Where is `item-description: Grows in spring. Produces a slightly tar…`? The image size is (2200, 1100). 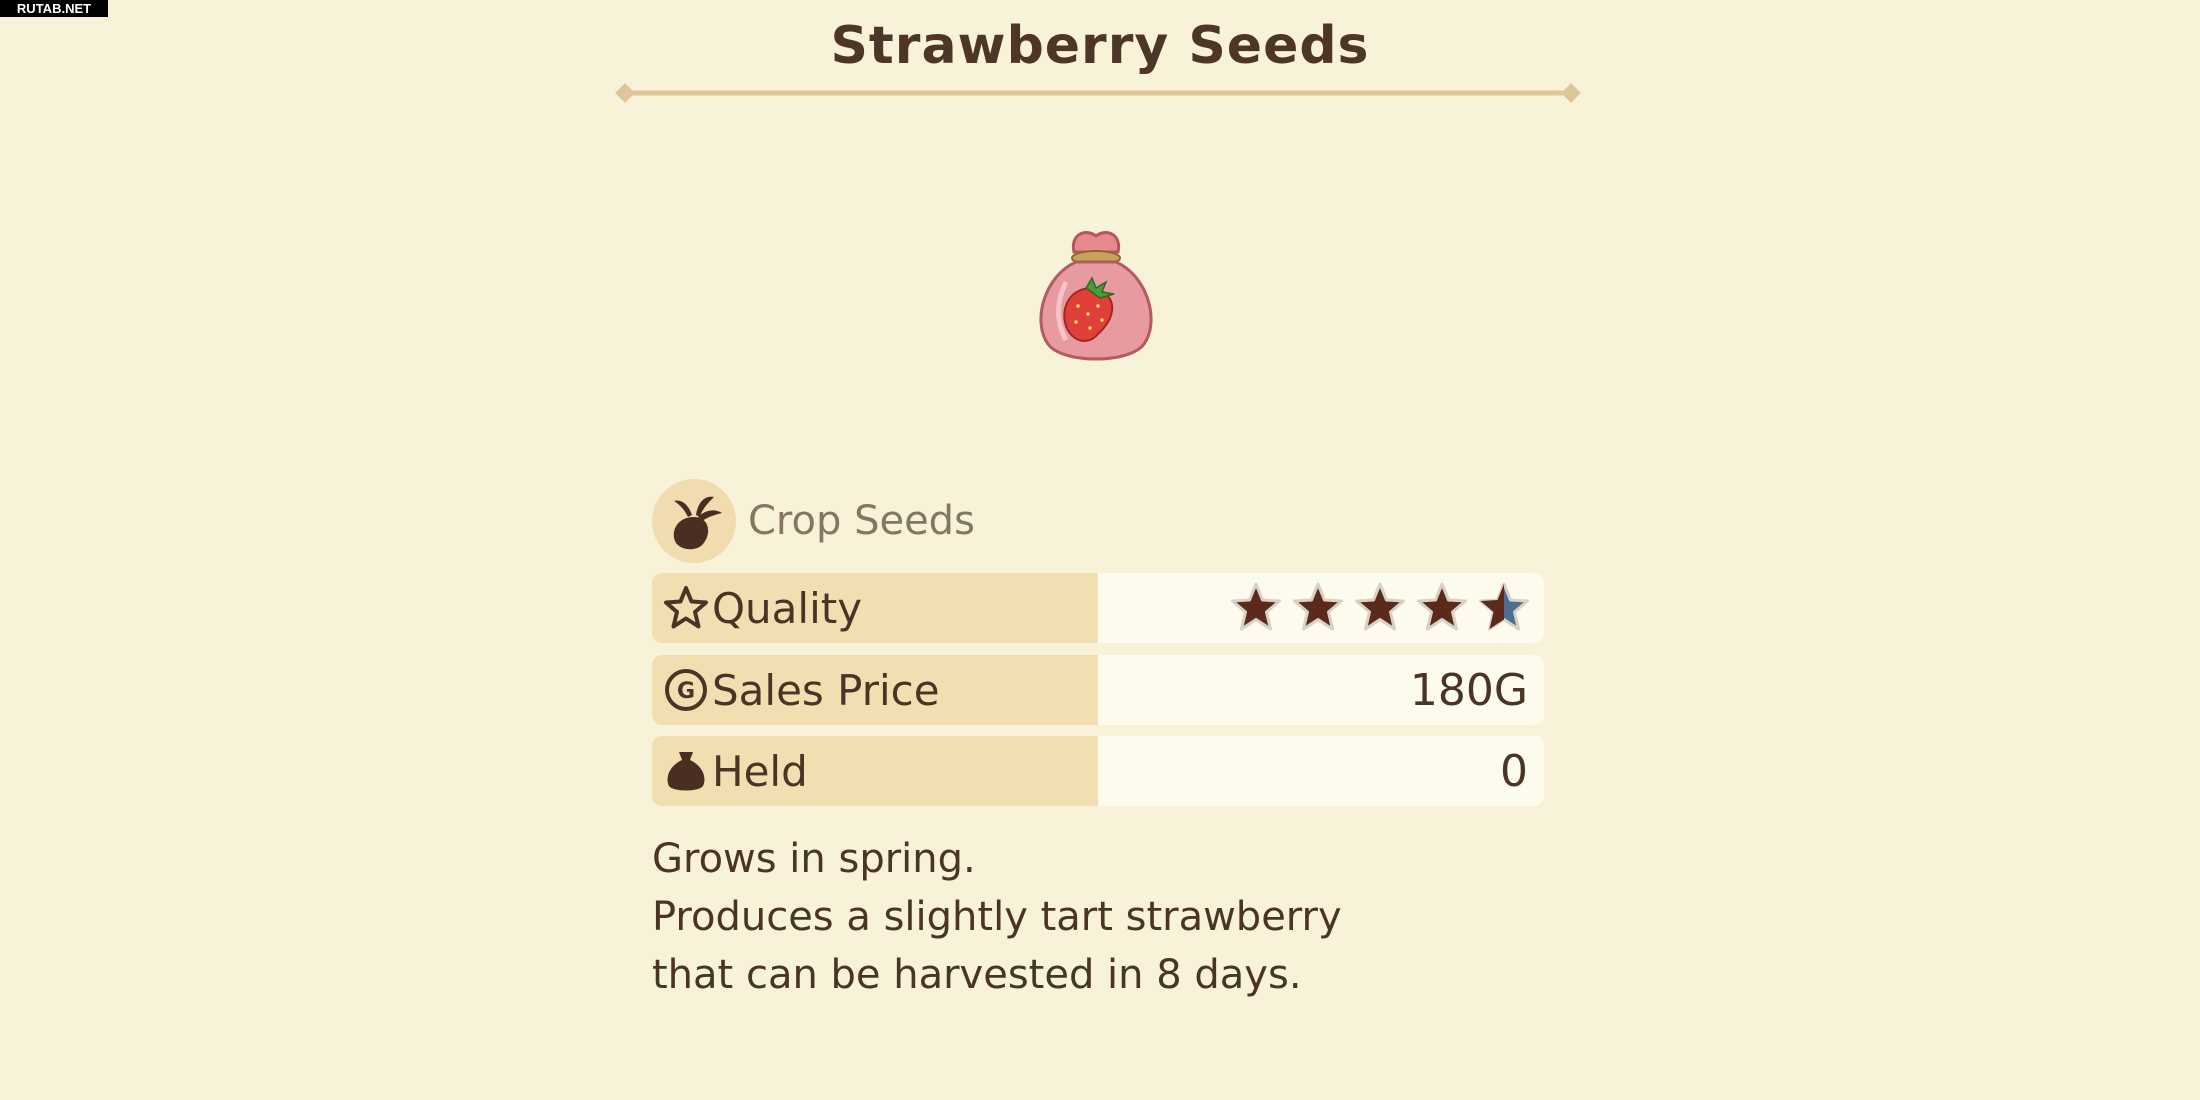 item-description: Grows in spring. Produces a slightly tar… is located at coordinates (997, 917).